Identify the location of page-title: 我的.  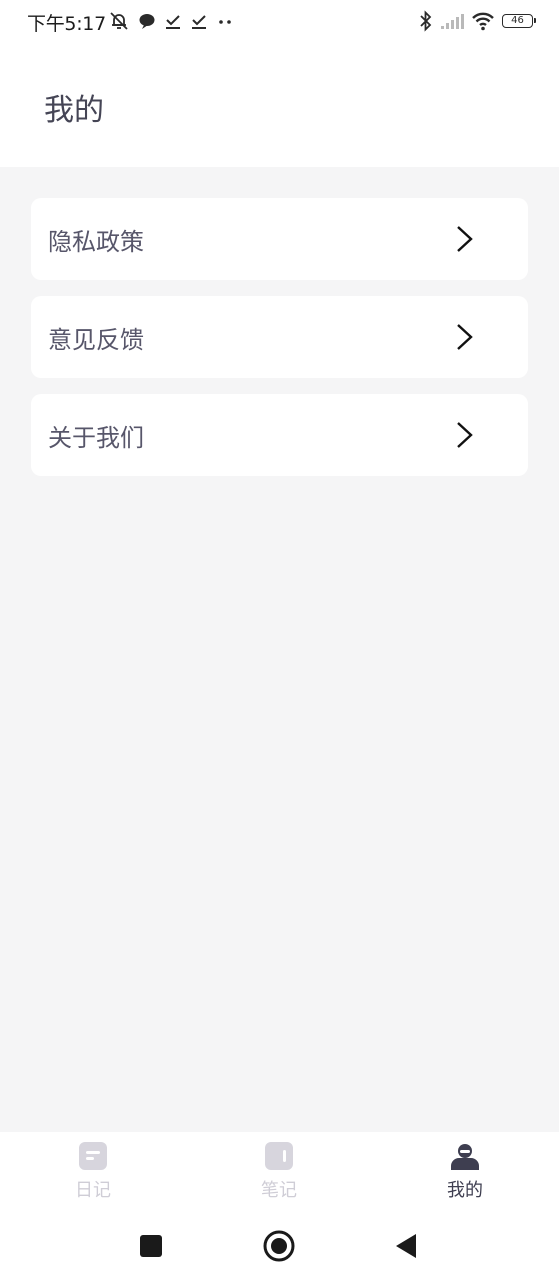
(74, 110).